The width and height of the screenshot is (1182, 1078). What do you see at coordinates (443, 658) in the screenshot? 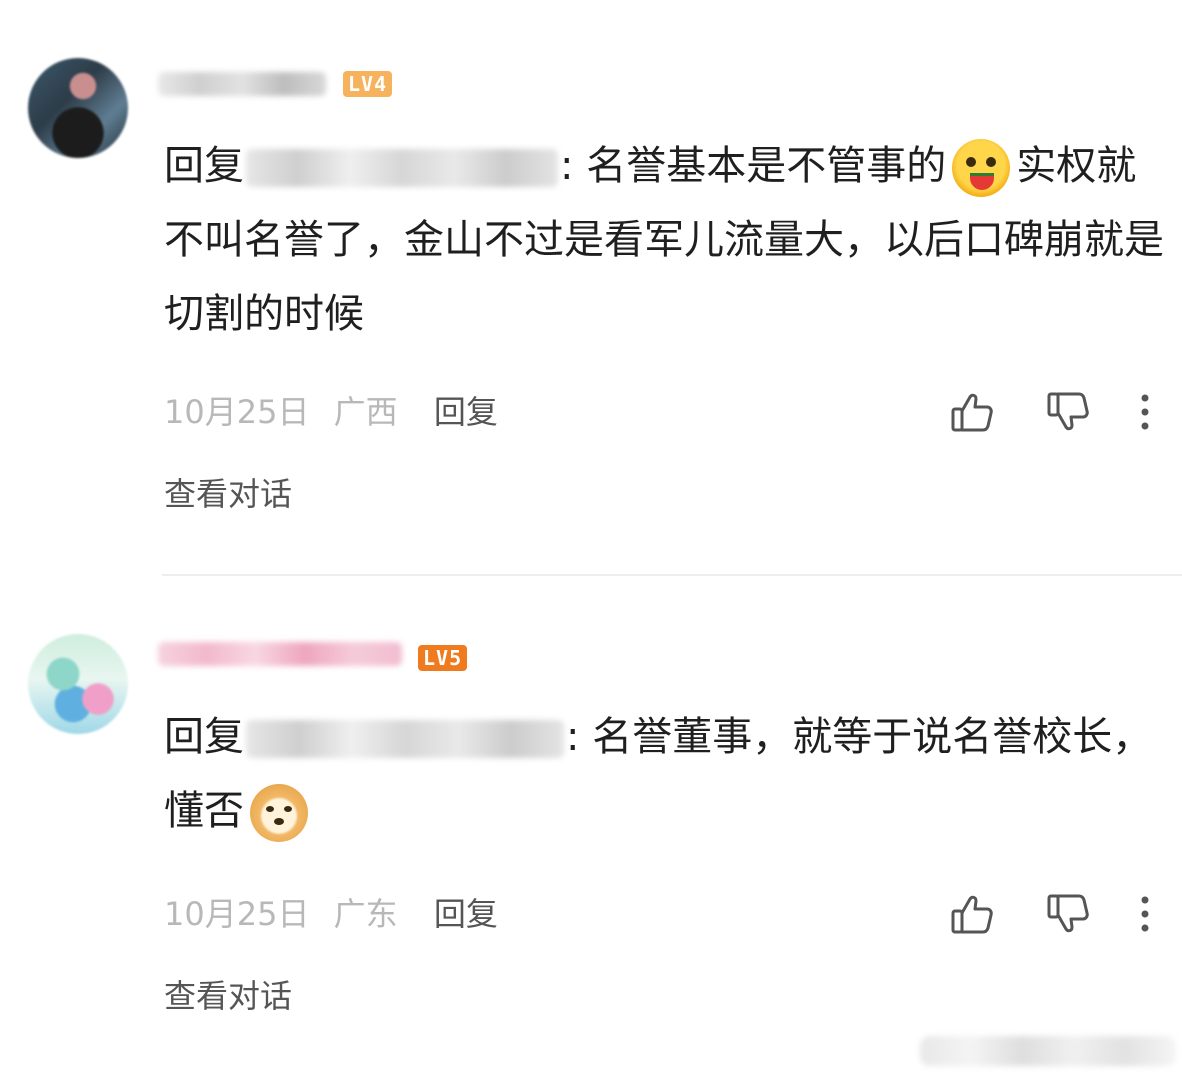
I see `level-badge: LV5` at bounding box center [443, 658].